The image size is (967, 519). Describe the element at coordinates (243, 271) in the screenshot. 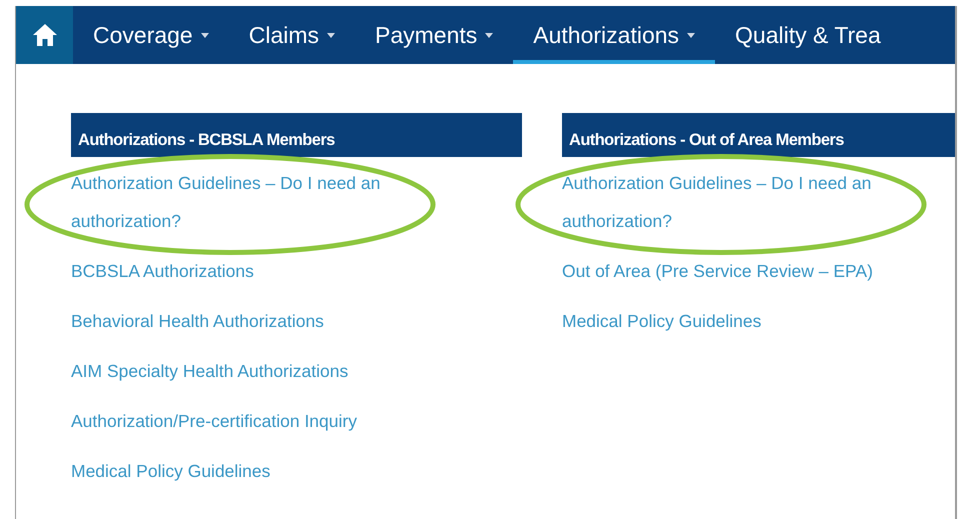

I see `link: BCBSLA Authorizations` at that location.